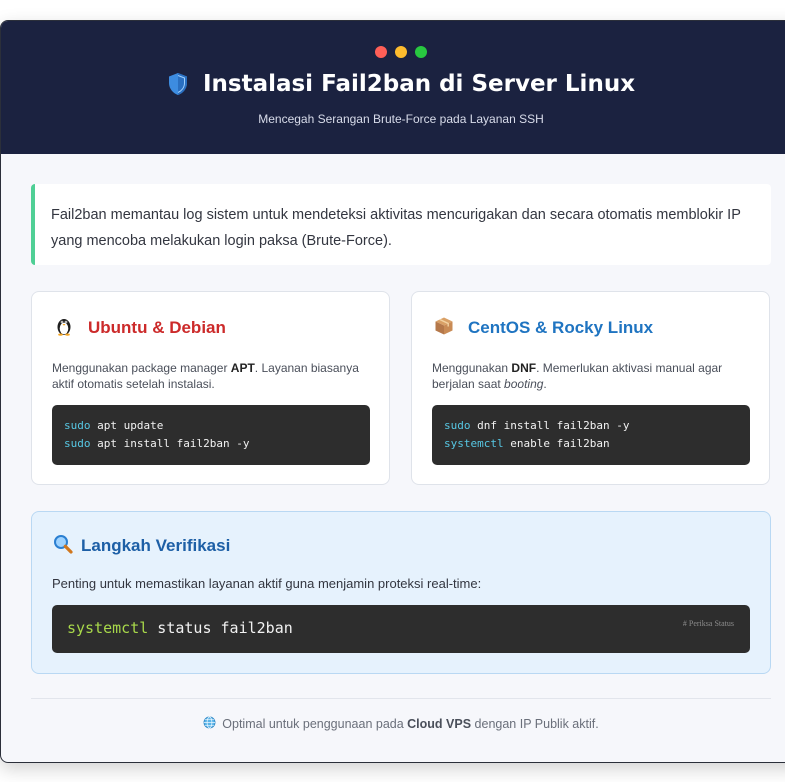  I want to click on globe-icon, so click(209, 724).